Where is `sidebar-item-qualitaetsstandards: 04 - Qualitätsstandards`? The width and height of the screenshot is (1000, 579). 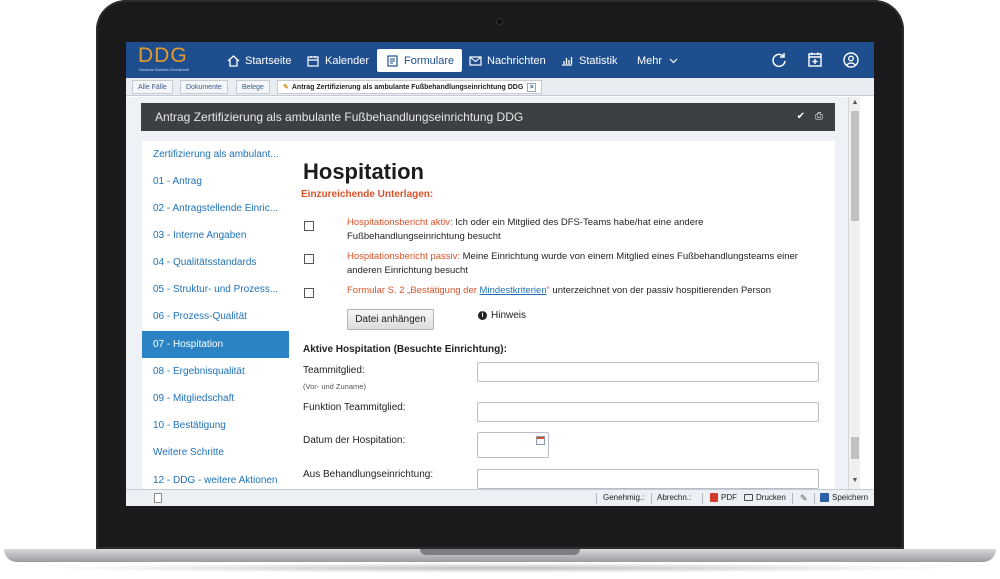 sidebar-item-qualitaetsstandards: 04 - Qualitätsstandards is located at coordinates (215, 262).